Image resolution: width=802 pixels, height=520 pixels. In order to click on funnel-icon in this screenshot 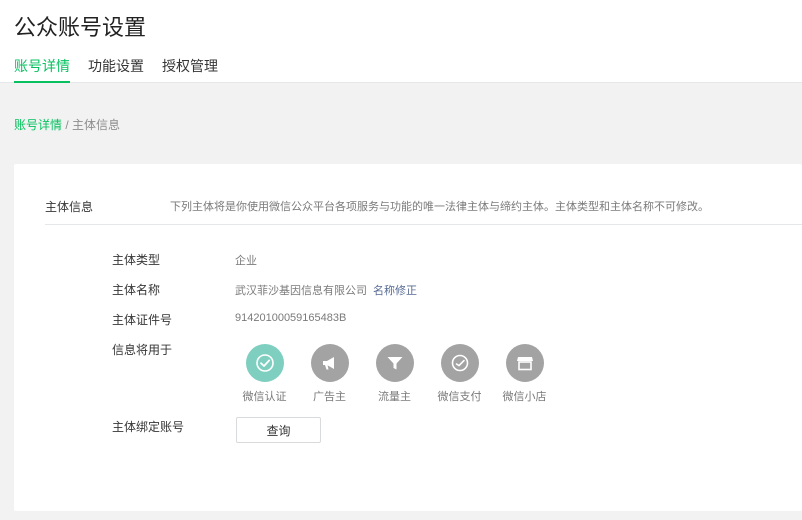, I will do `click(394, 363)`.